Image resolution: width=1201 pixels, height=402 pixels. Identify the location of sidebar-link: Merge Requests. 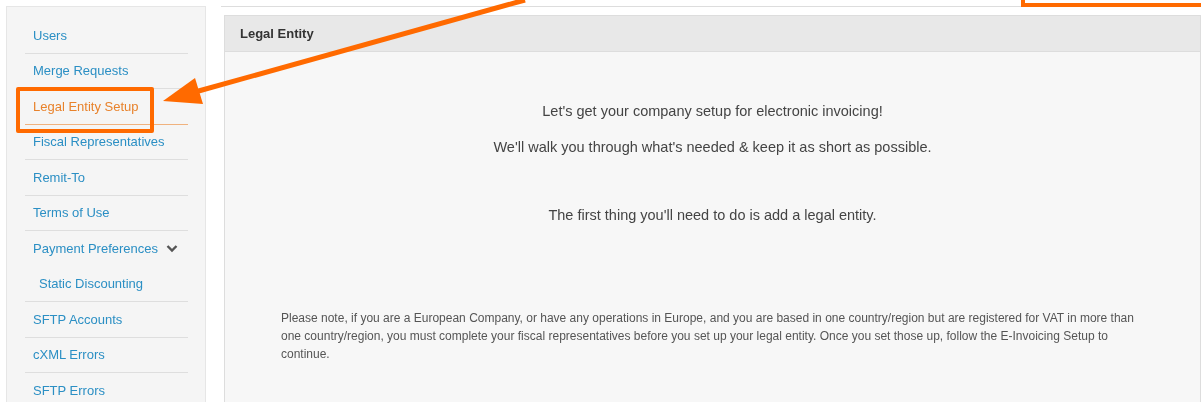
(77, 71).